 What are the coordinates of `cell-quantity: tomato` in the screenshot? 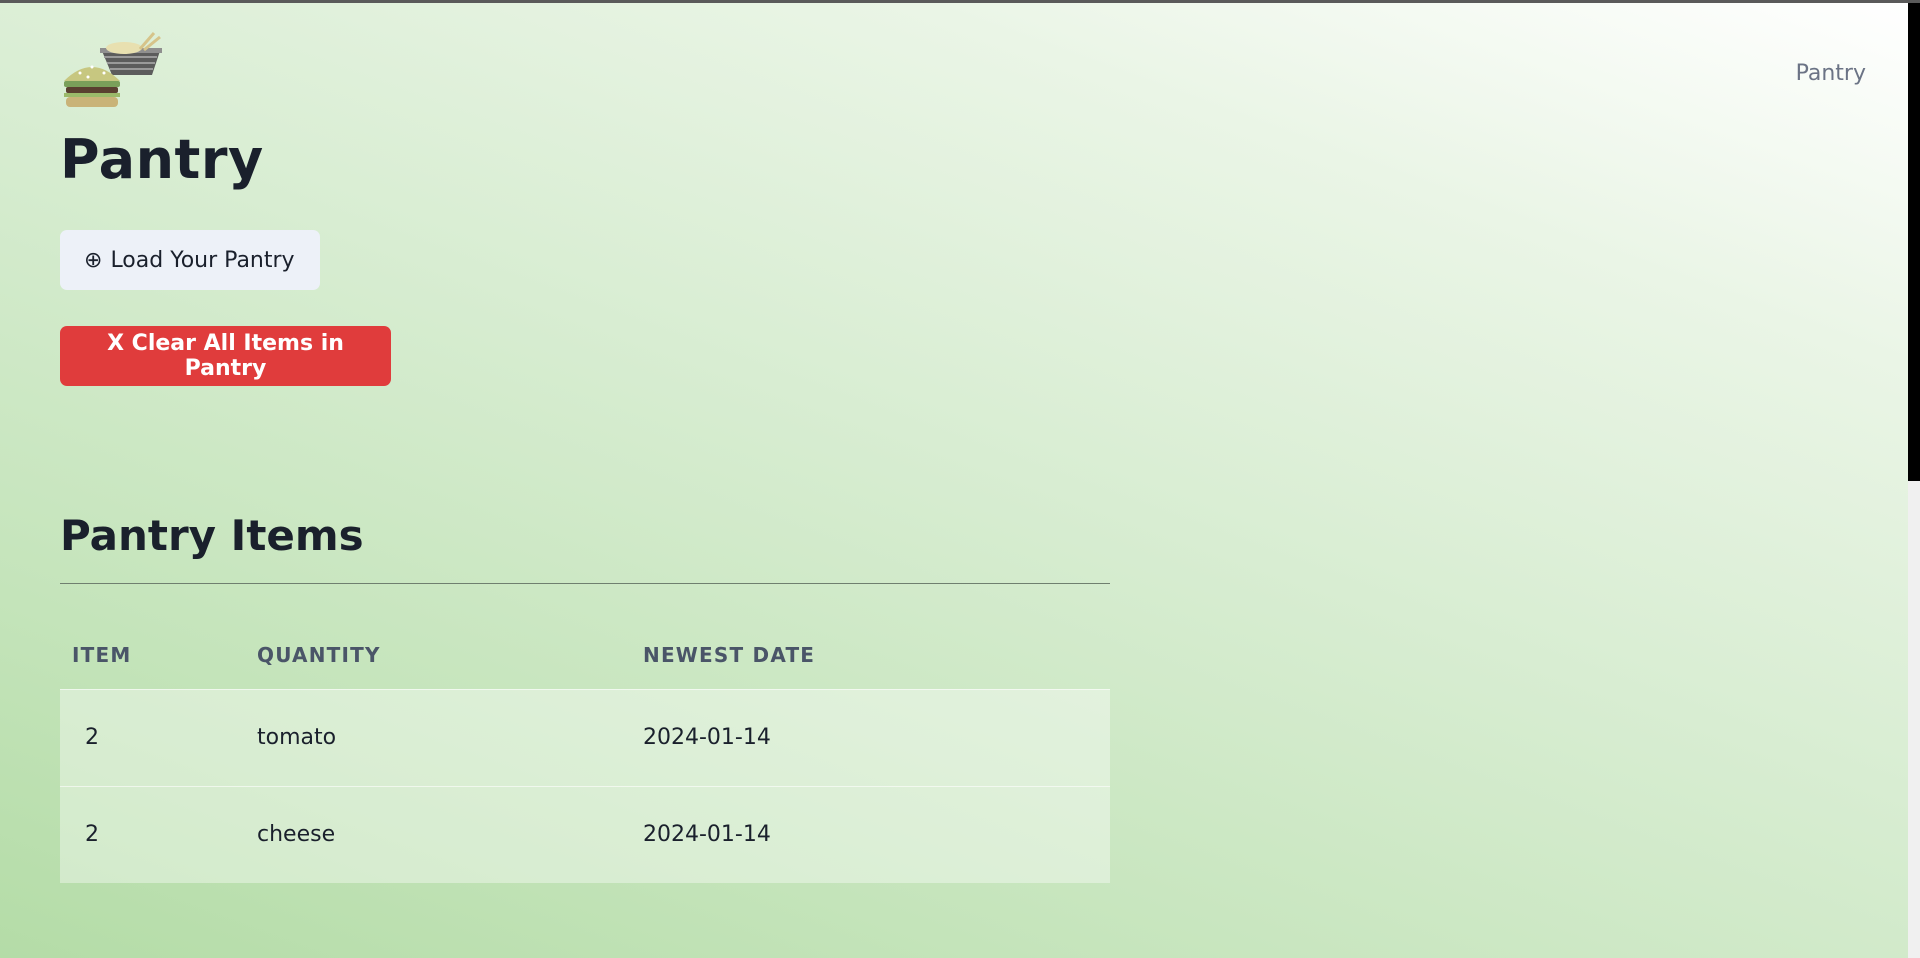 It's located at (297, 737).